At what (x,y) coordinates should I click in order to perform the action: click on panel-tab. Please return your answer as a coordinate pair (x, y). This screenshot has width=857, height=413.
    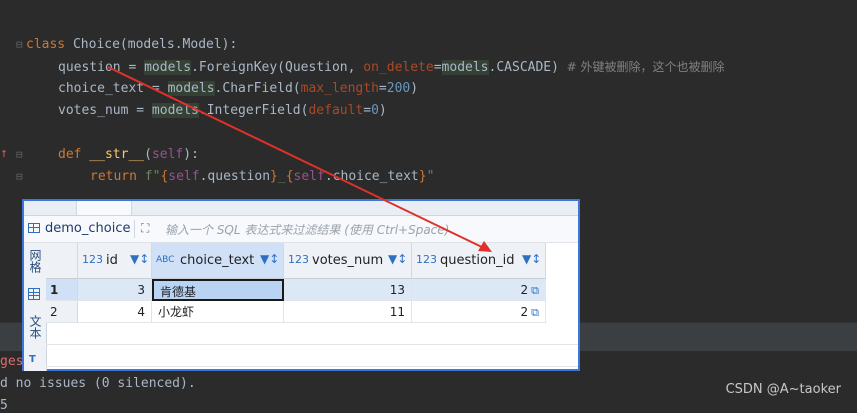
    Looking at the image, I should click on (104, 208).